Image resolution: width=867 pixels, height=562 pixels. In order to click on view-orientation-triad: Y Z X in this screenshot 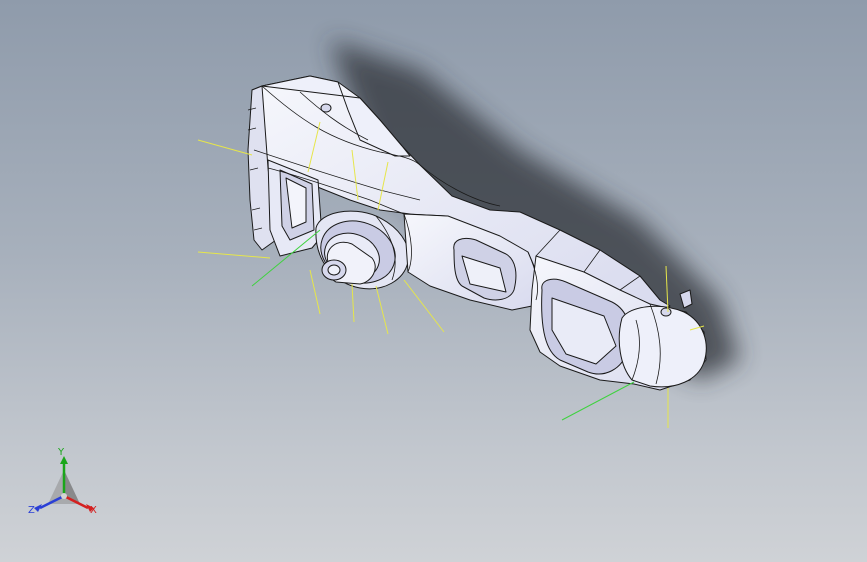, I will do `click(66, 488)`.